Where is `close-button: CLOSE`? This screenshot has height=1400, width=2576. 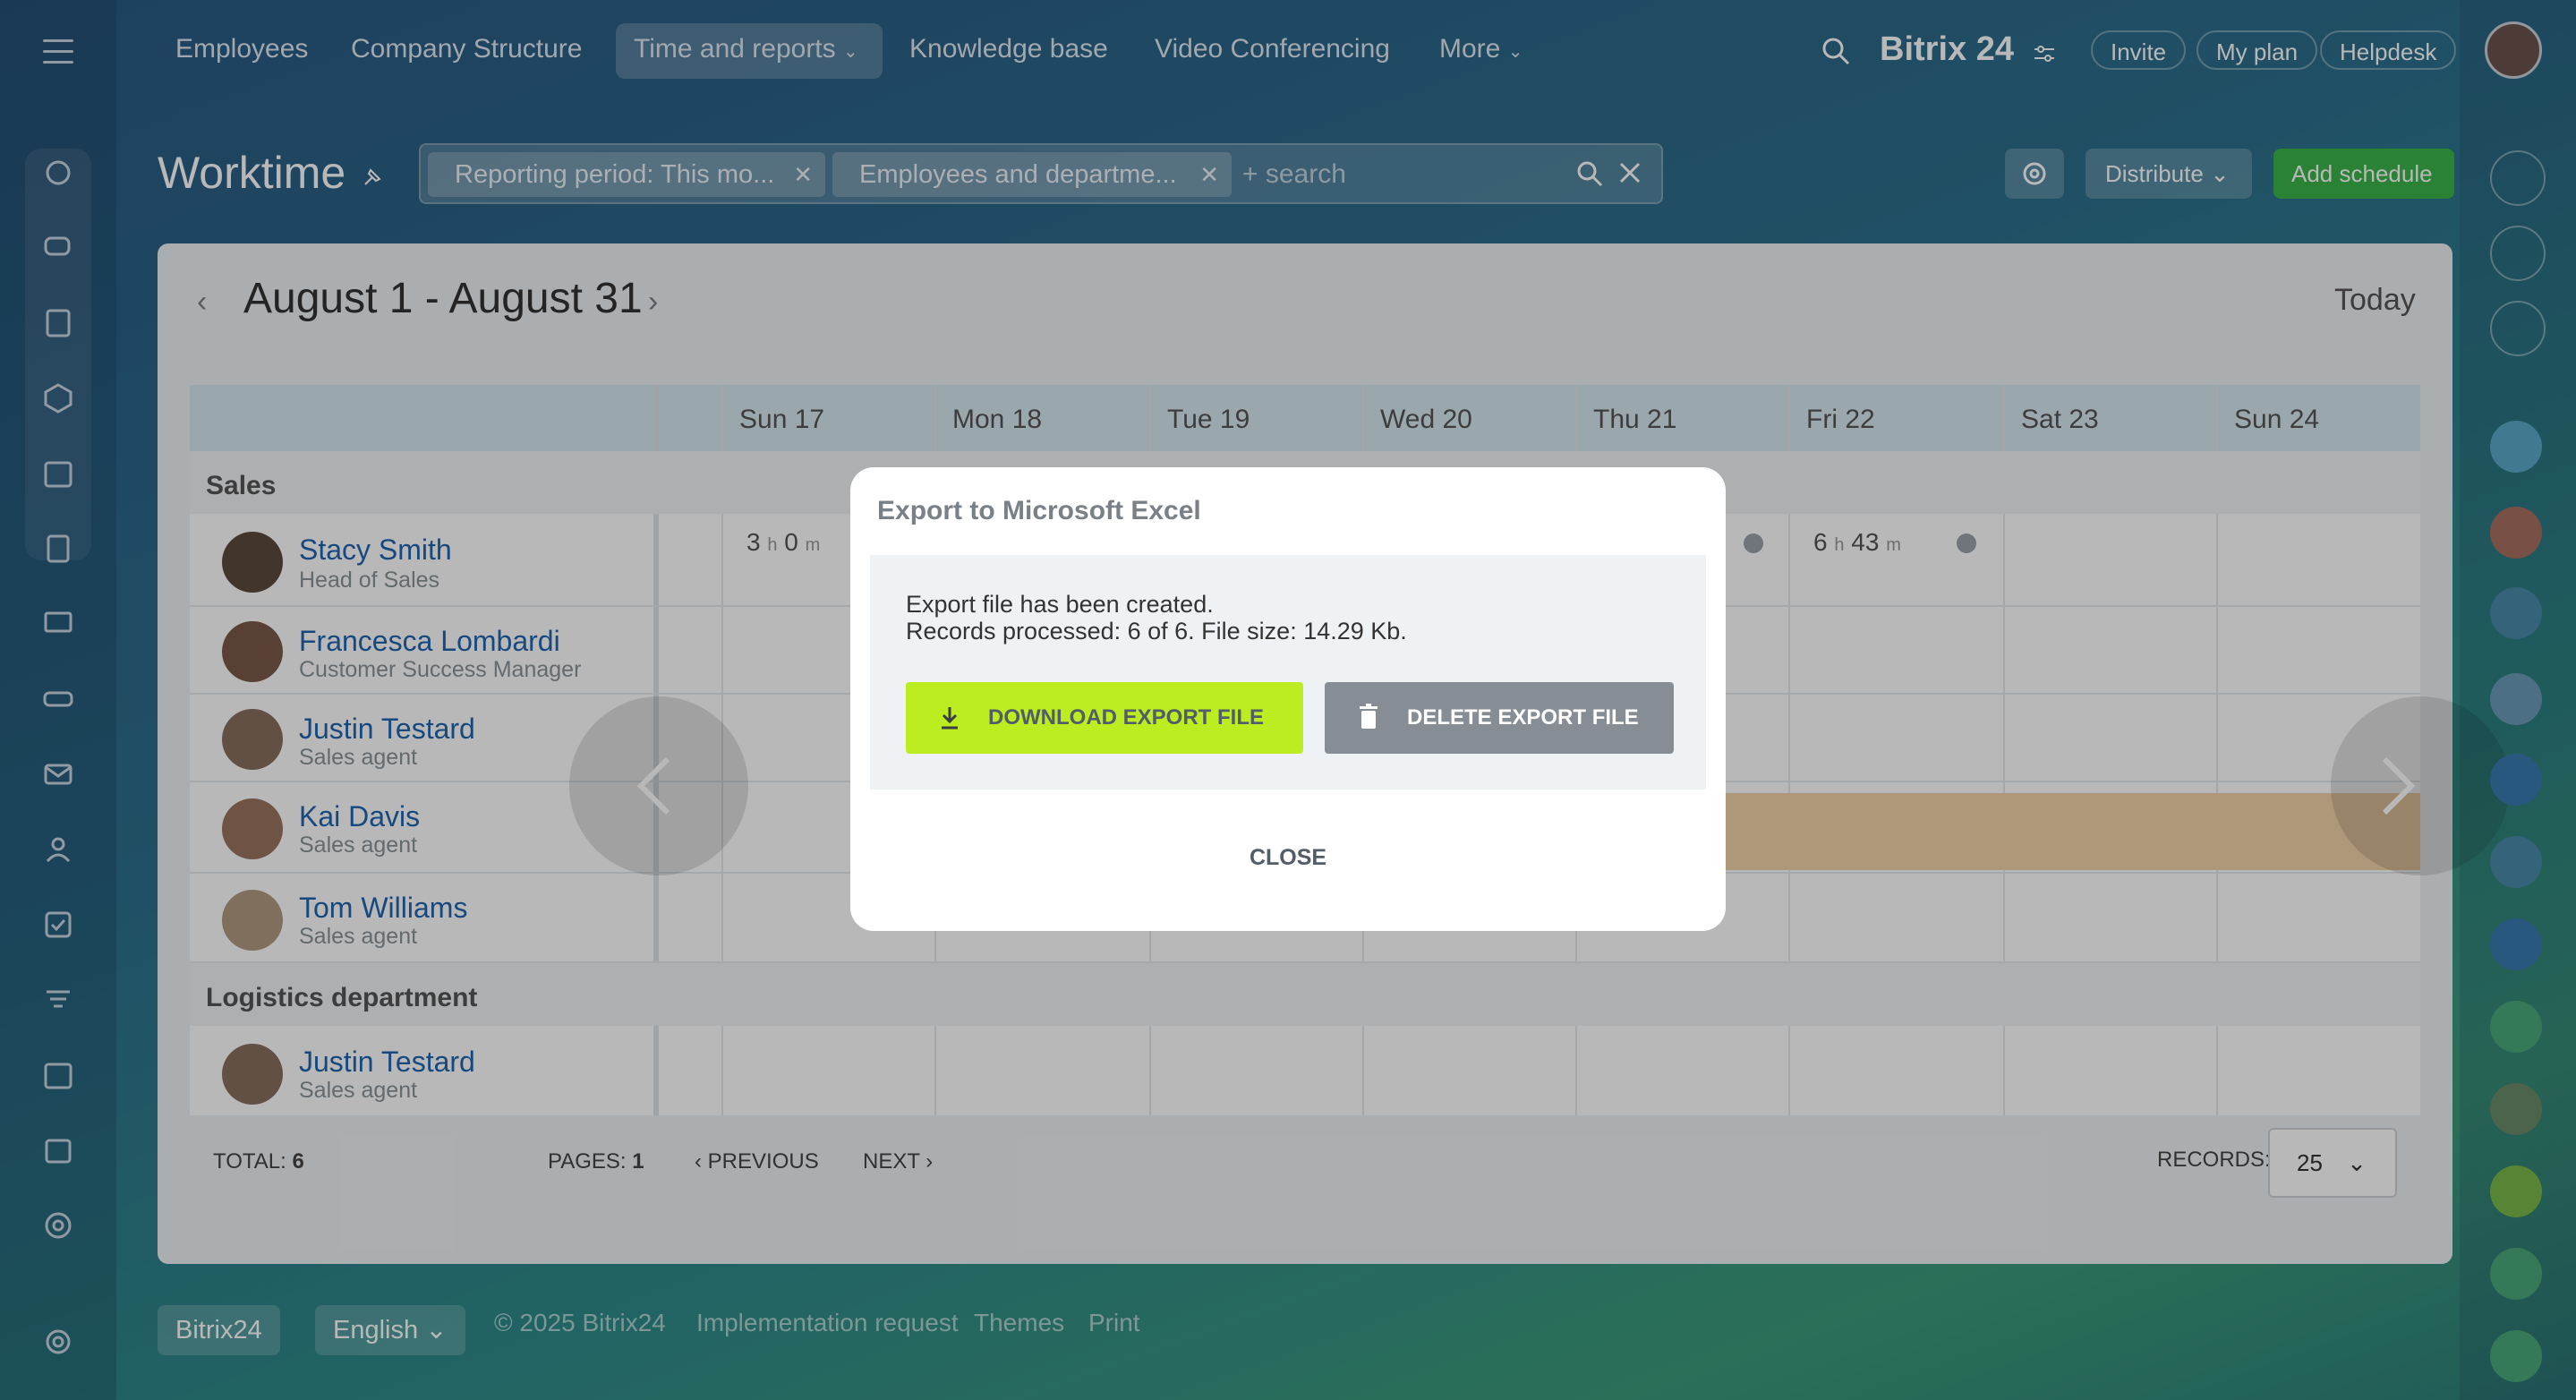 close-button: CLOSE is located at coordinates (1288, 858).